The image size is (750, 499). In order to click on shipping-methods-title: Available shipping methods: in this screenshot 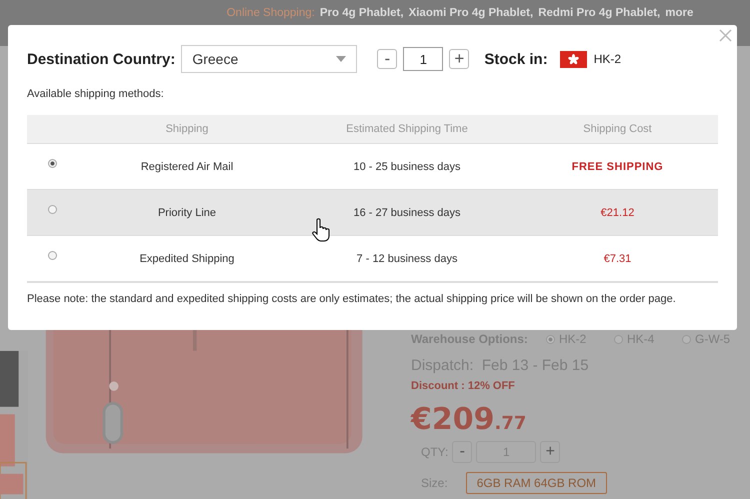, I will do `click(96, 94)`.